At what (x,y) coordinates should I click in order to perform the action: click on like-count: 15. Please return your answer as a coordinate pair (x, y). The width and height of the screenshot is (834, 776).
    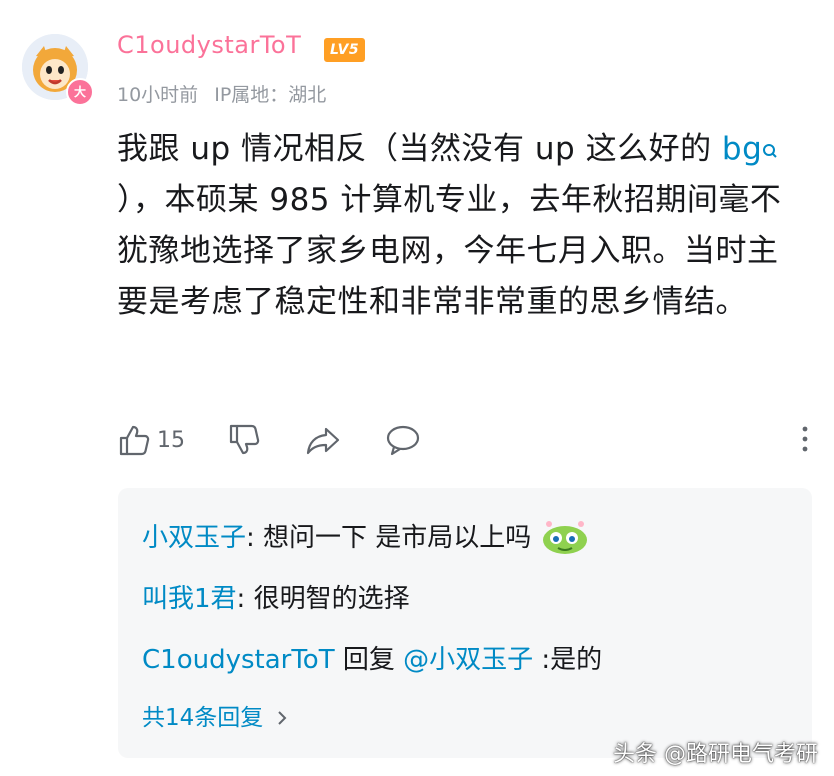
    Looking at the image, I should click on (171, 440).